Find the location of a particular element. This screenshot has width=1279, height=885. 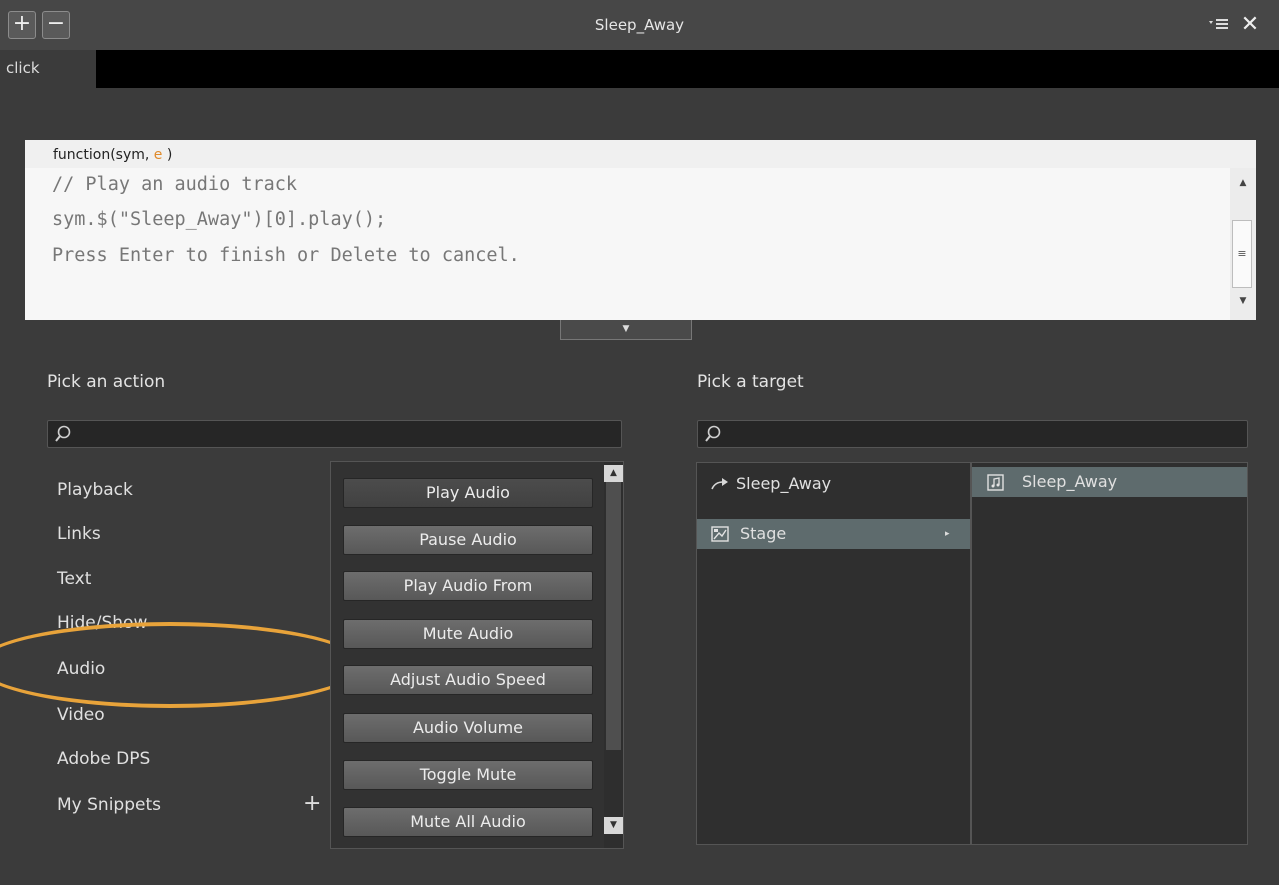

actions-heading: Pick an action is located at coordinates (106, 382).